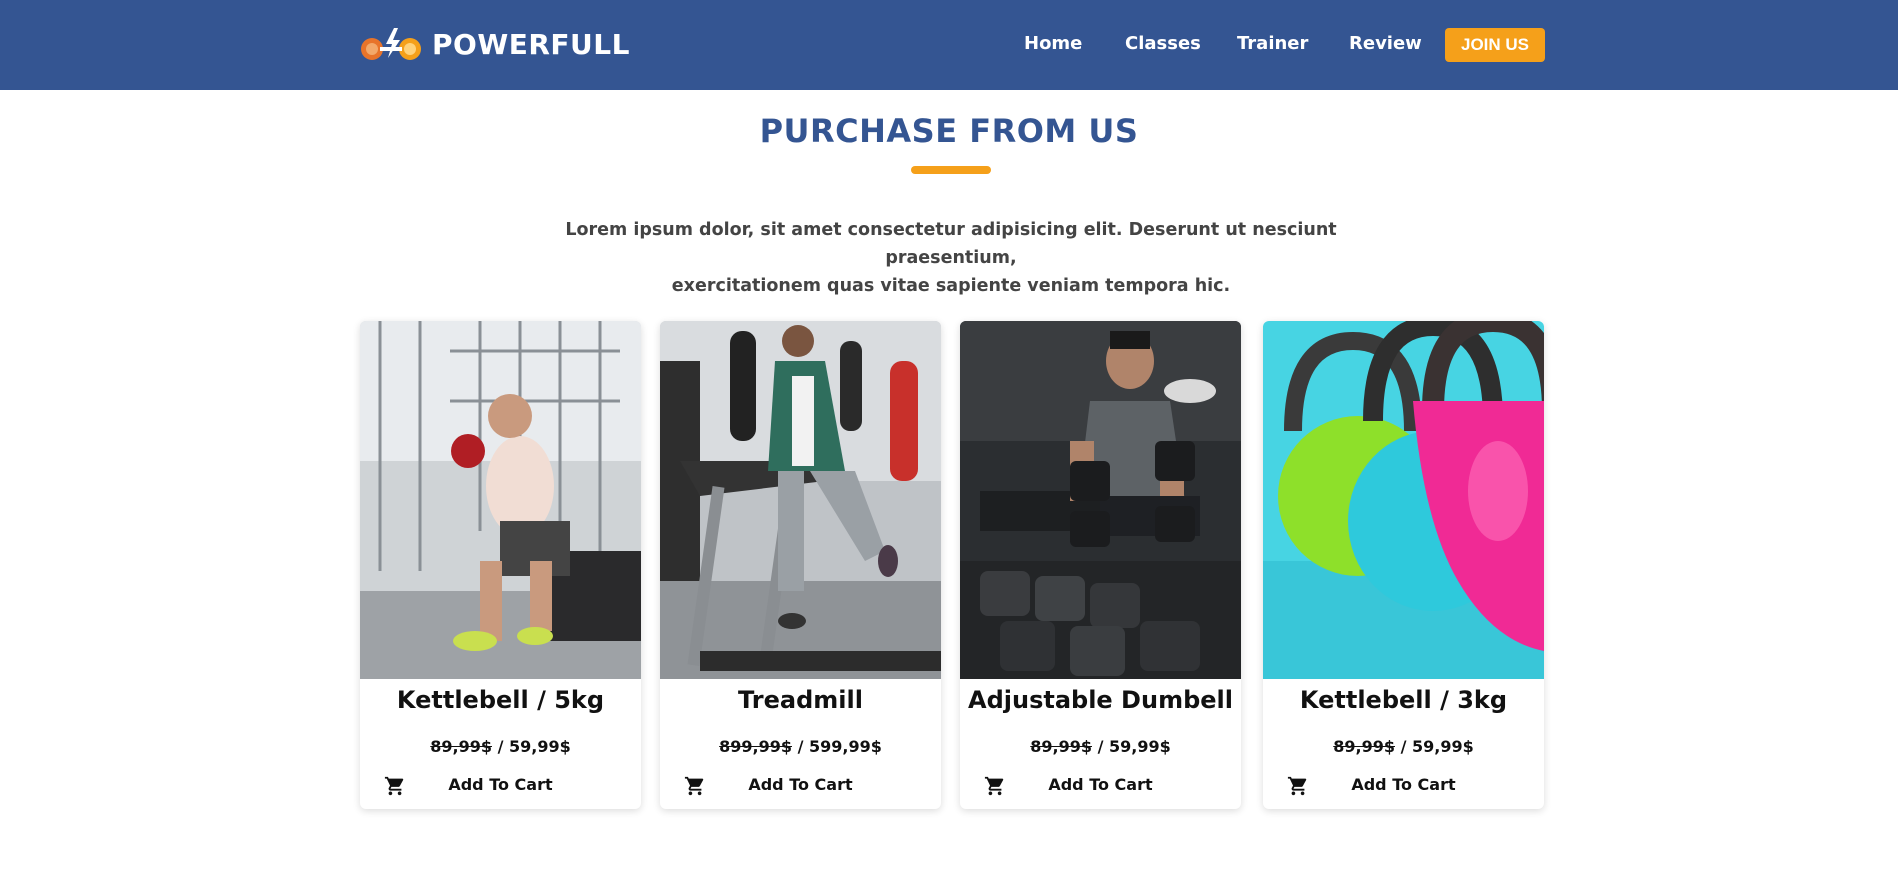 This screenshot has width=1898, height=884. Describe the element at coordinates (531, 44) in the screenshot. I see `brand-name: POWERFULL` at that location.